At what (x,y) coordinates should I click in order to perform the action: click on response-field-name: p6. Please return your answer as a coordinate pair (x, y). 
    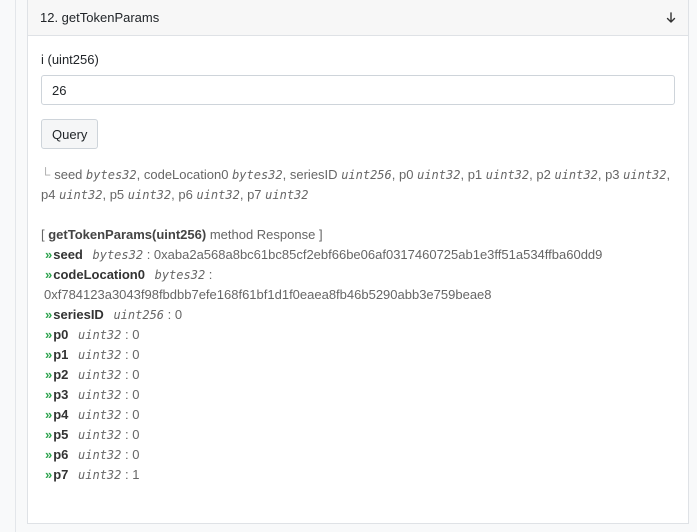
    Looking at the image, I should click on (61, 454).